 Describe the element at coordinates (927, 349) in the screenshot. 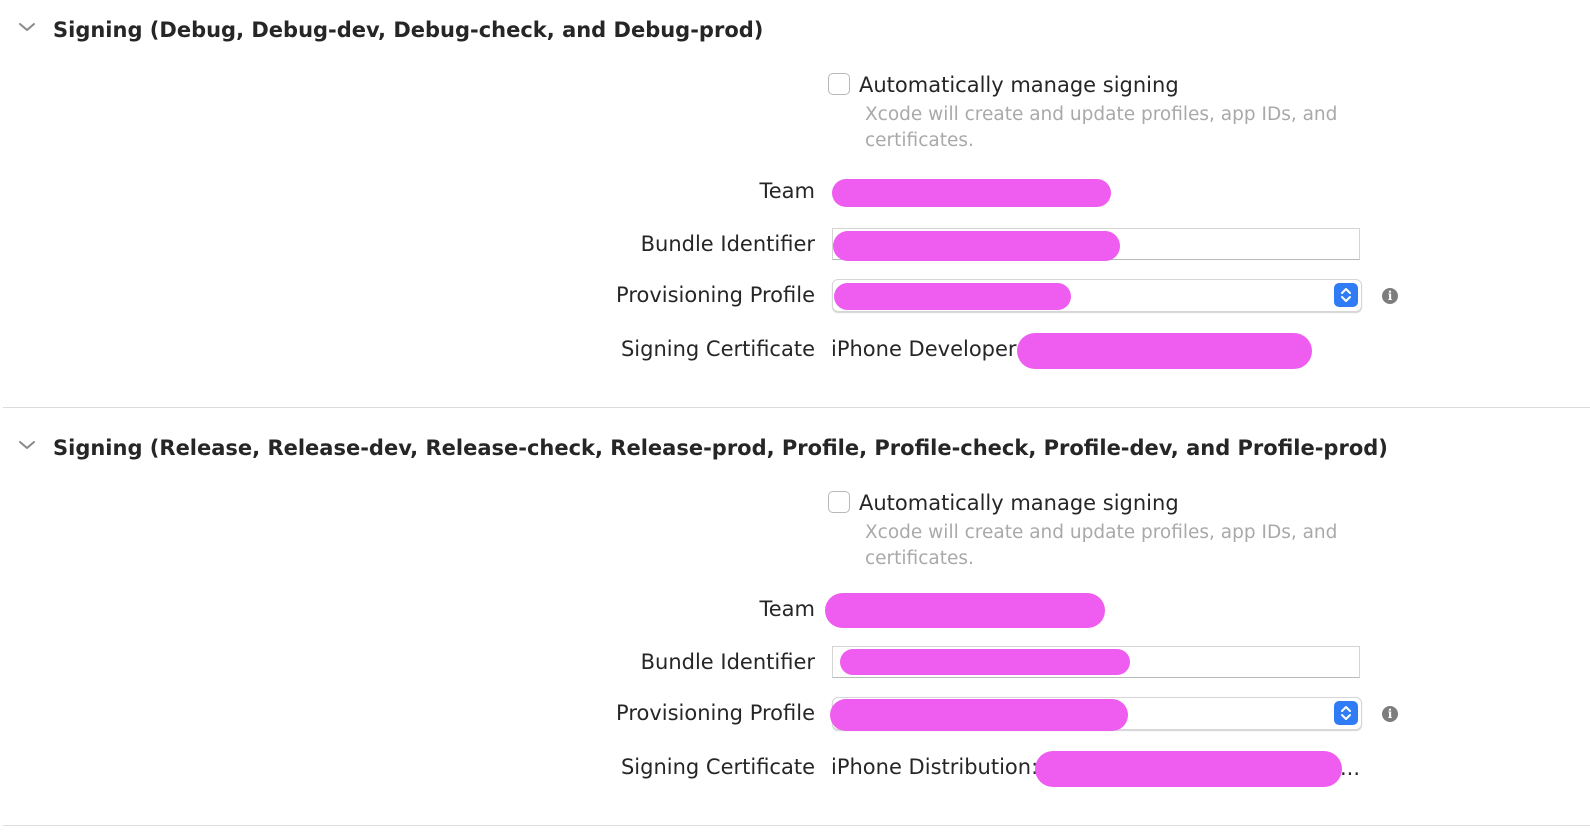

I see `signing-certificate-value: iPhone Developer:` at that location.